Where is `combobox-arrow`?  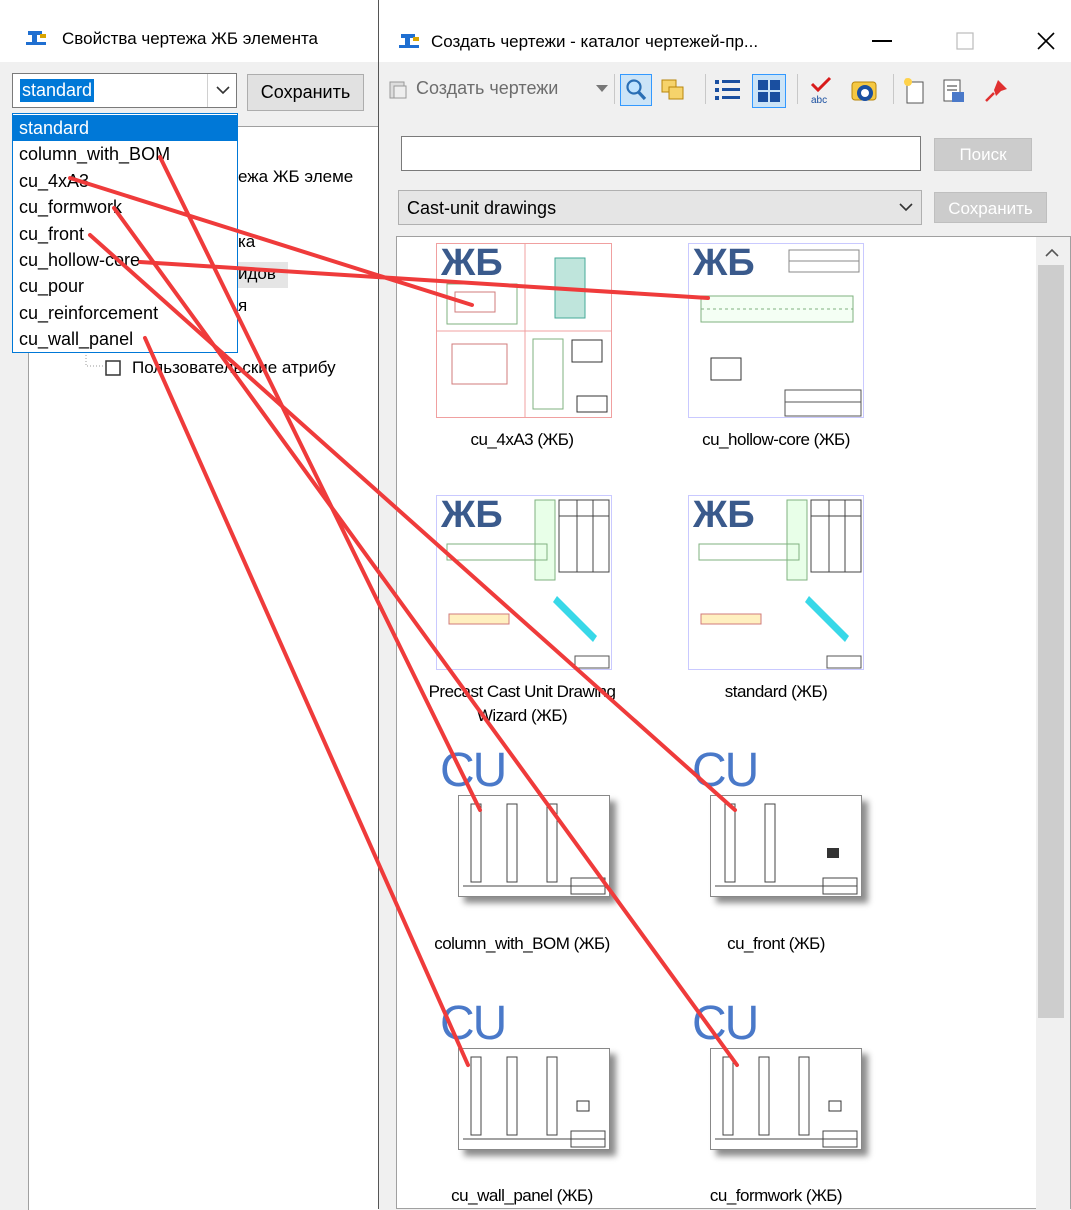
combobox-arrow is located at coordinates (221, 90).